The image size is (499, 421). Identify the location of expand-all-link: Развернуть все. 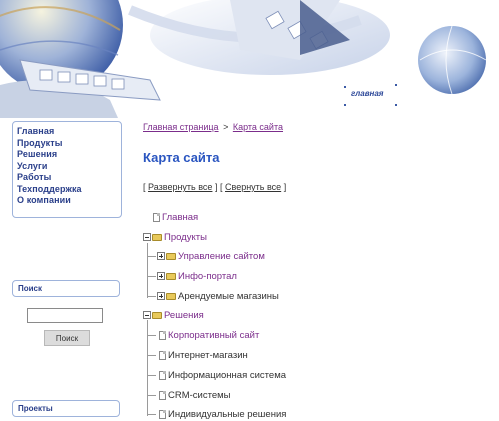
(180, 187).